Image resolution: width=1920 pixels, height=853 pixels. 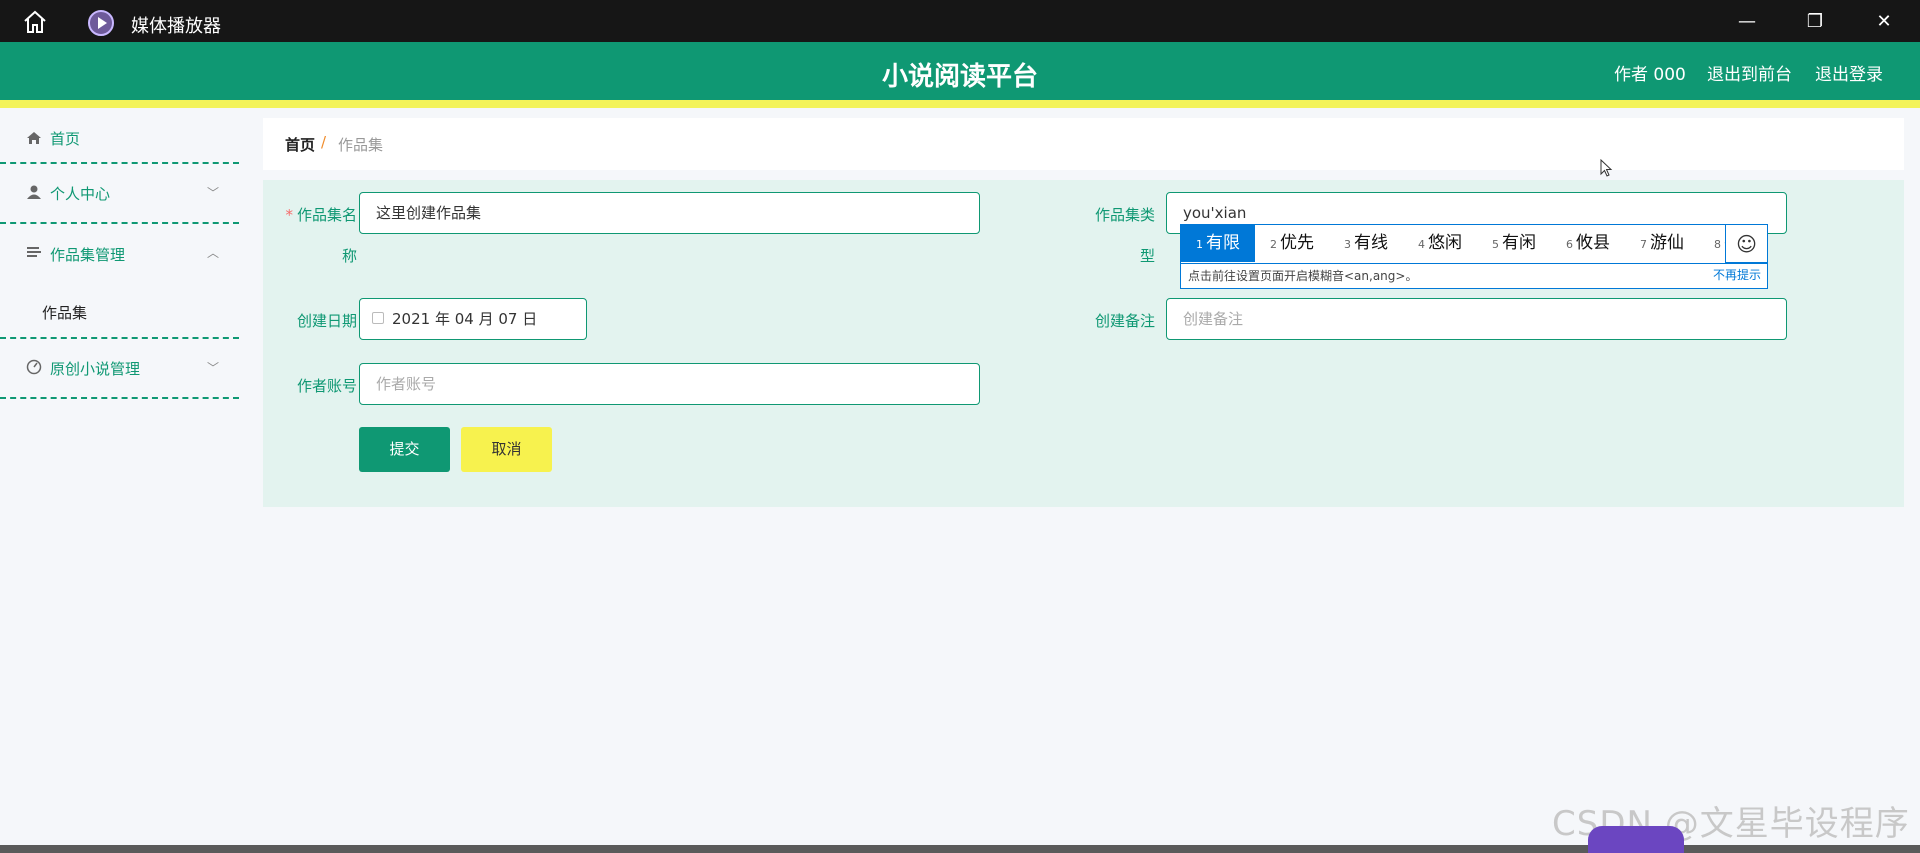 What do you see at coordinates (1717, 244) in the screenshot?
I see `ime-candidate-number: 8` at bounding box center [1717, 244].